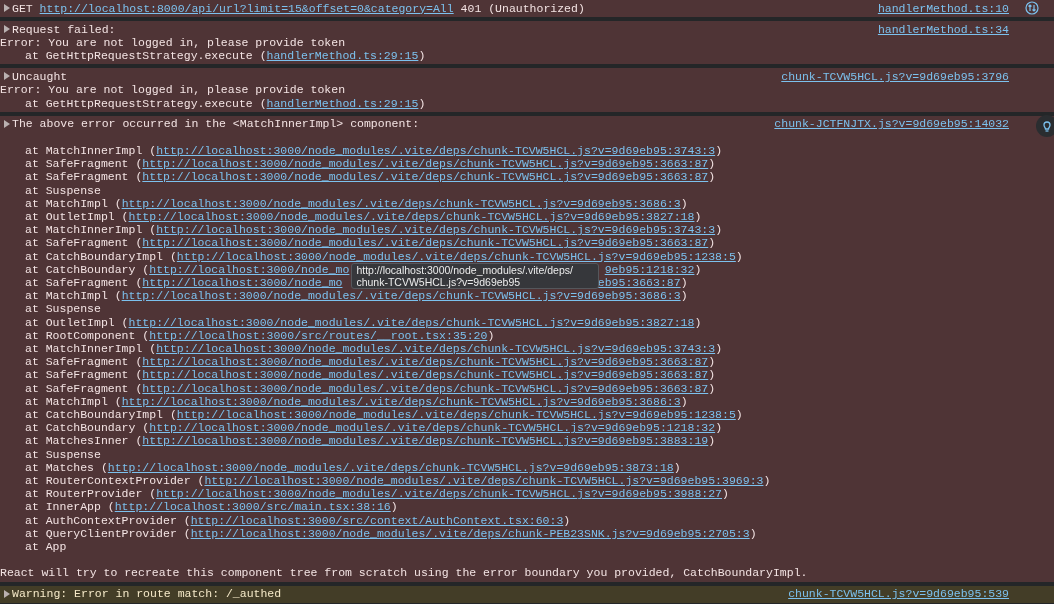 The height and width of the screenshot is (604, 1054). I want to click on log-line: Warning: Error in route match: /_authed, so click(147, 594).